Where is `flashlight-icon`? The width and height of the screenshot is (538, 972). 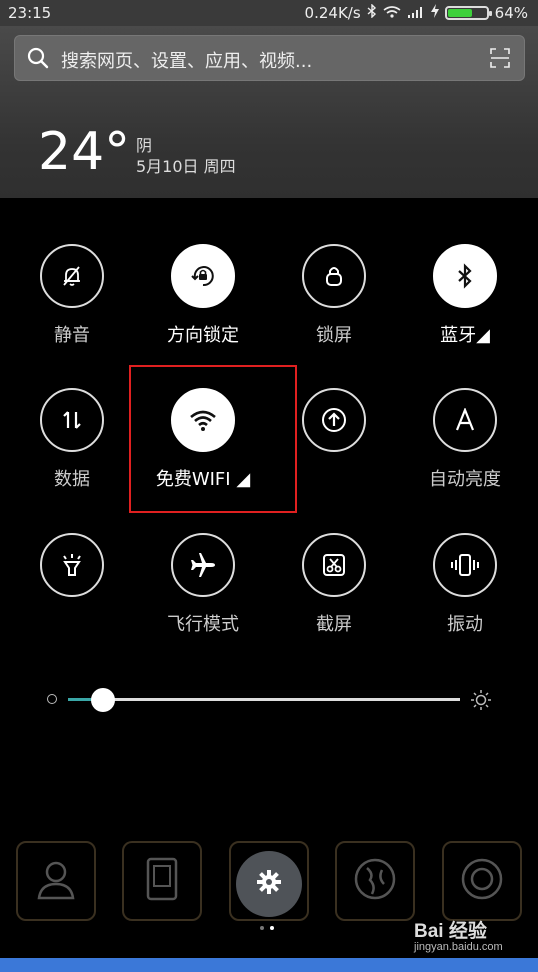
flashlight-icon is located at coordinates (72, 565).